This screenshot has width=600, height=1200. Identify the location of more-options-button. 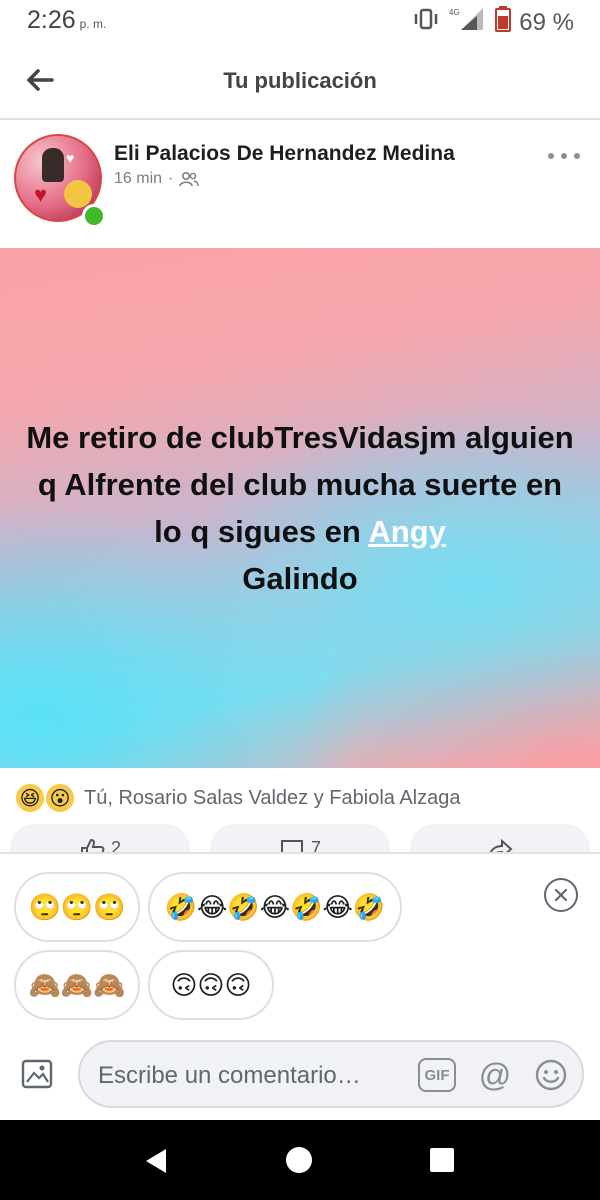
(564, 156).